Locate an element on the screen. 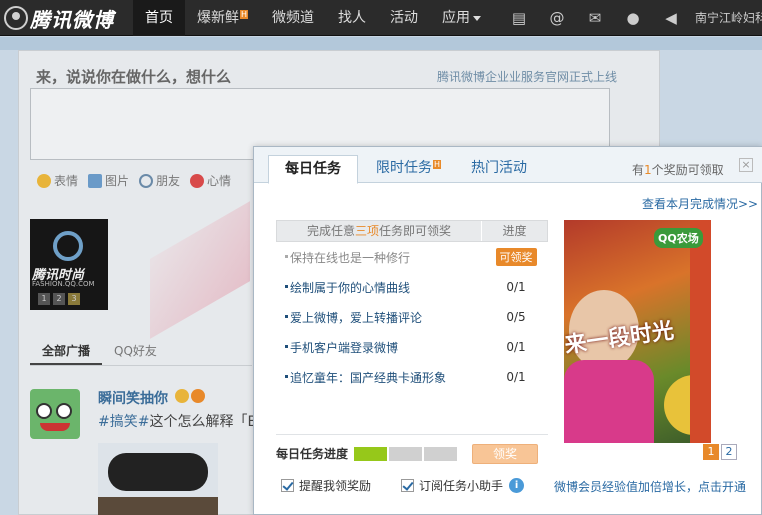 The width and height of the screenshot is (762, 515). nav-hot: 爆新鲜 H is located at coordinates (222, 18).